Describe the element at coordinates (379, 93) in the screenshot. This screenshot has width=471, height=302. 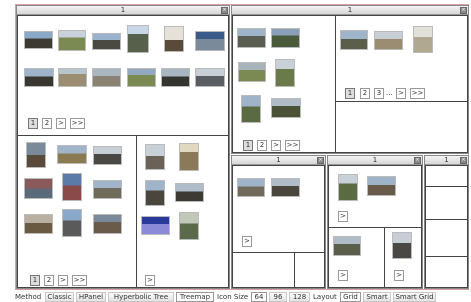
I see `page-button-3: 3` at that location.